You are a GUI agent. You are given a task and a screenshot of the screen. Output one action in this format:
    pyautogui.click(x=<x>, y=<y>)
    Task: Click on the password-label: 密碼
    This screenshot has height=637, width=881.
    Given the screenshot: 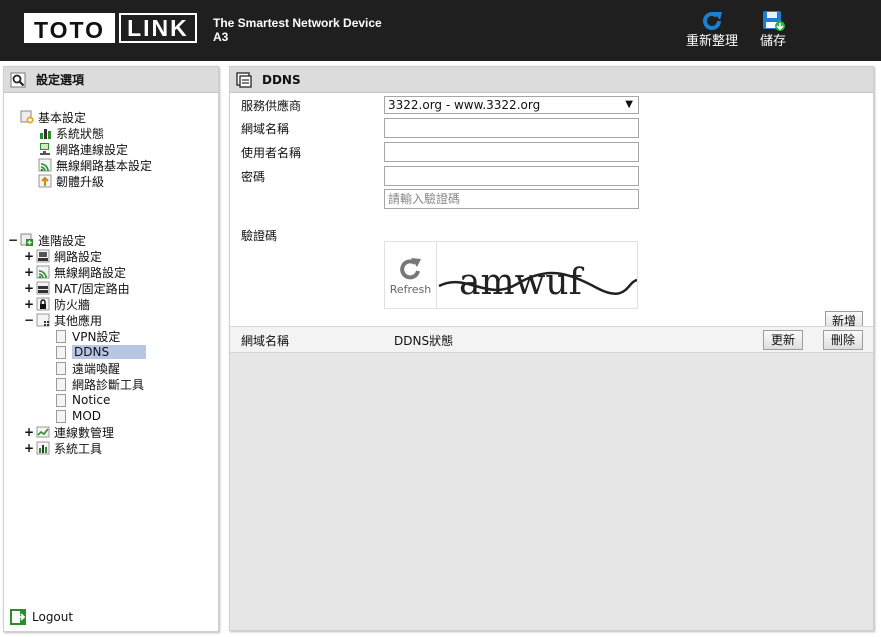 What is the action you would take?
    pyautogui.click(x=253, y=177)
    